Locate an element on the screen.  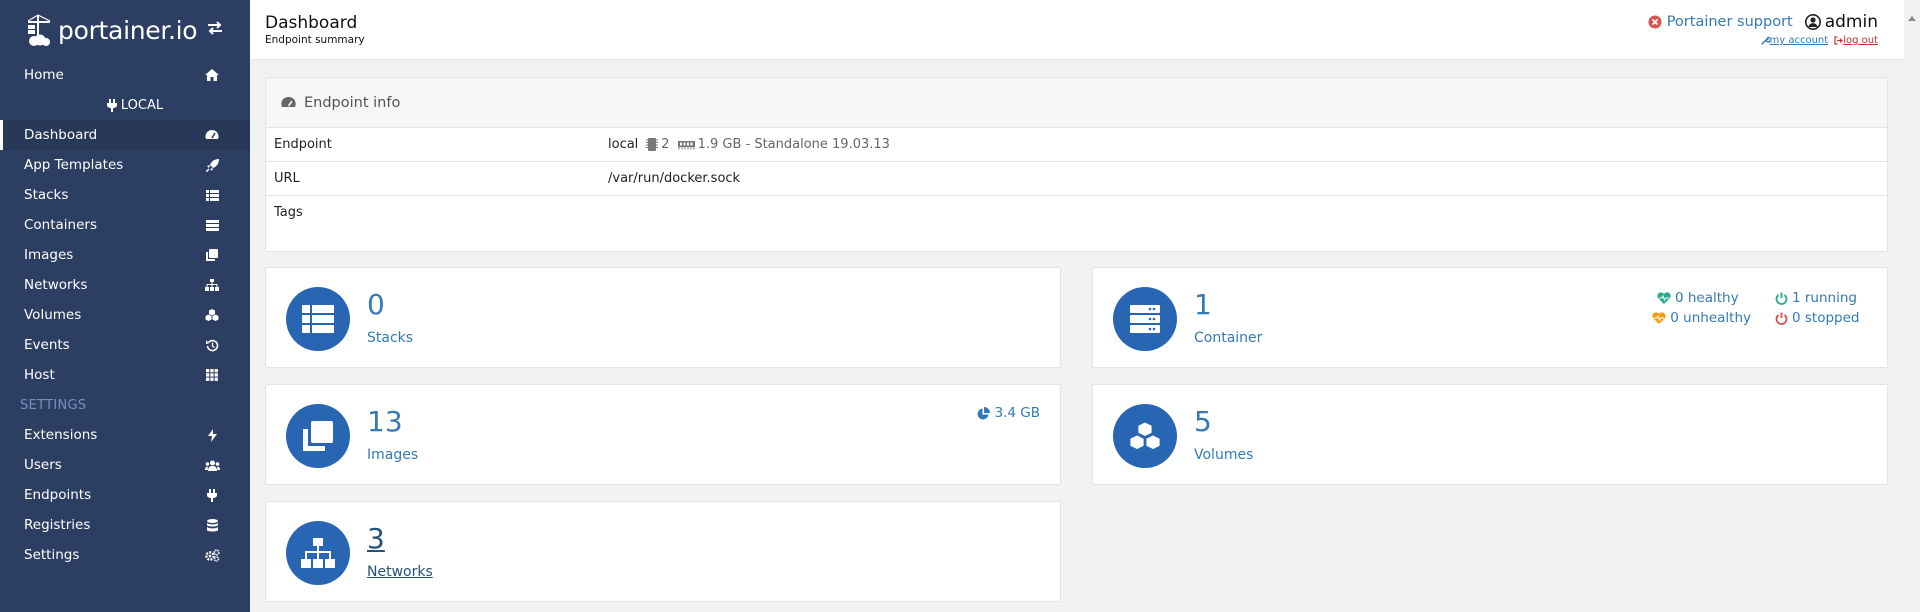
sidebar-item-host: Host is located at coordinates (125, 375).